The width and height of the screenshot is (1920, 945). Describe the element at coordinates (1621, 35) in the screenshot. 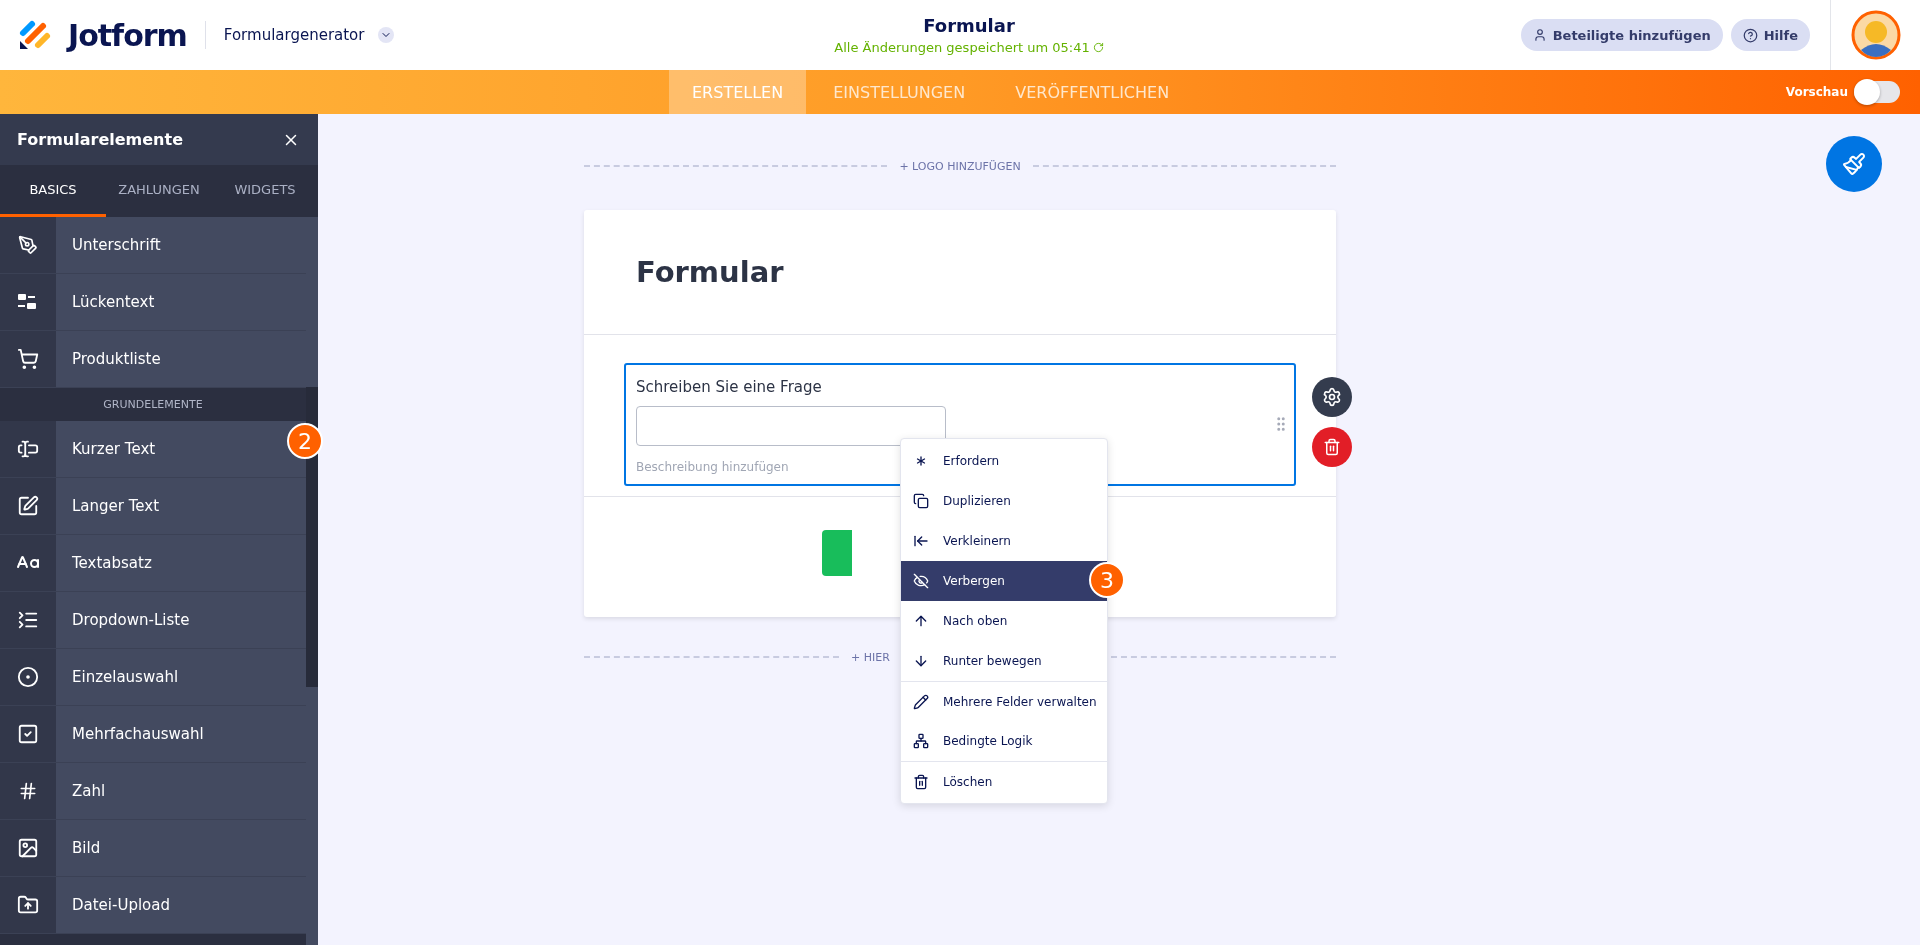

I see `add-participants-button: Beteiligte hinzufügen` at that location.